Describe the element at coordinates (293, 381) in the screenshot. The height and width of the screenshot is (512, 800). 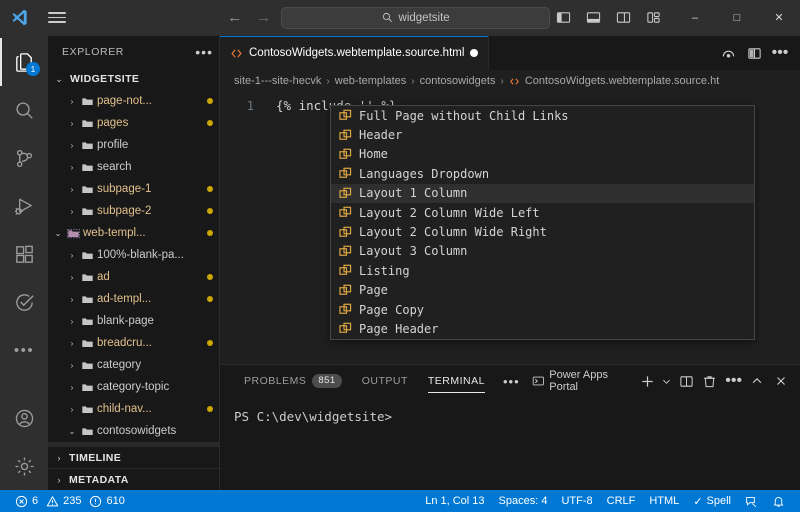
I see `panel-tab-problems: PROBLEMS 851` at that location.